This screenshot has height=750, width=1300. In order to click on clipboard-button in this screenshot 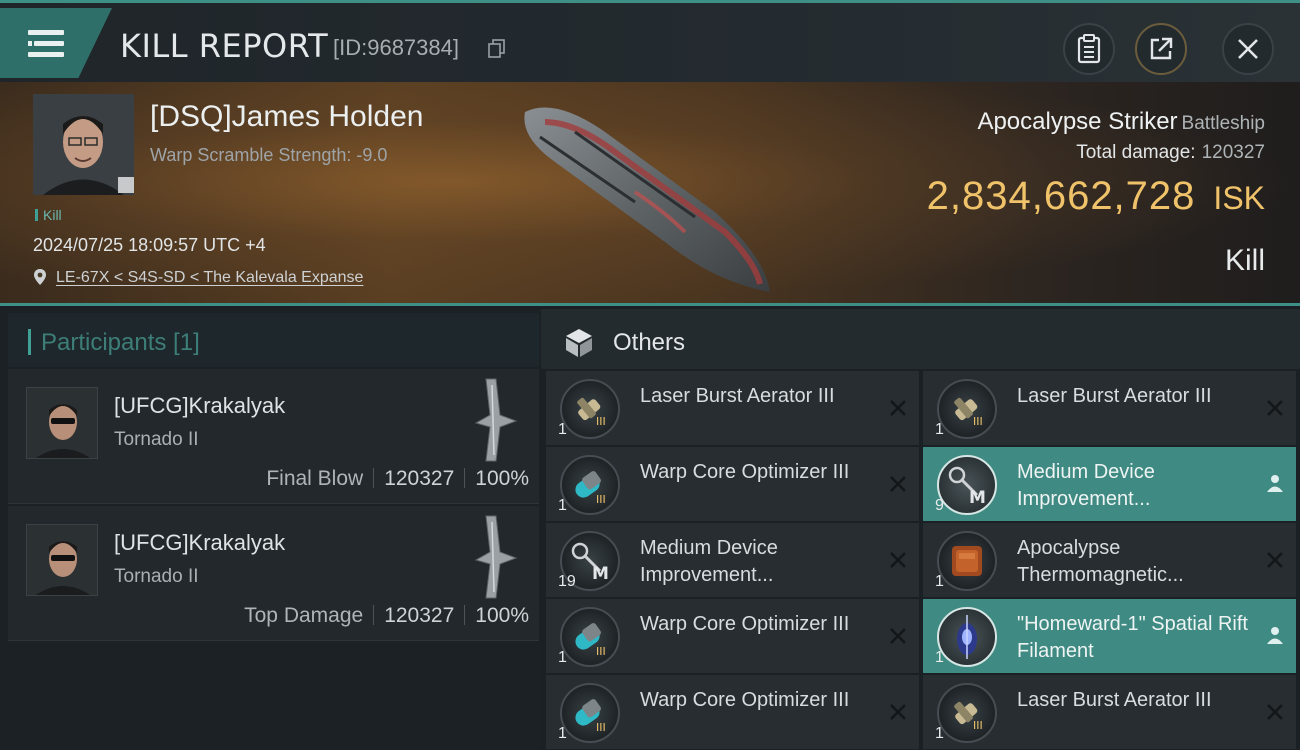, I will do `click(1089, 49)`.